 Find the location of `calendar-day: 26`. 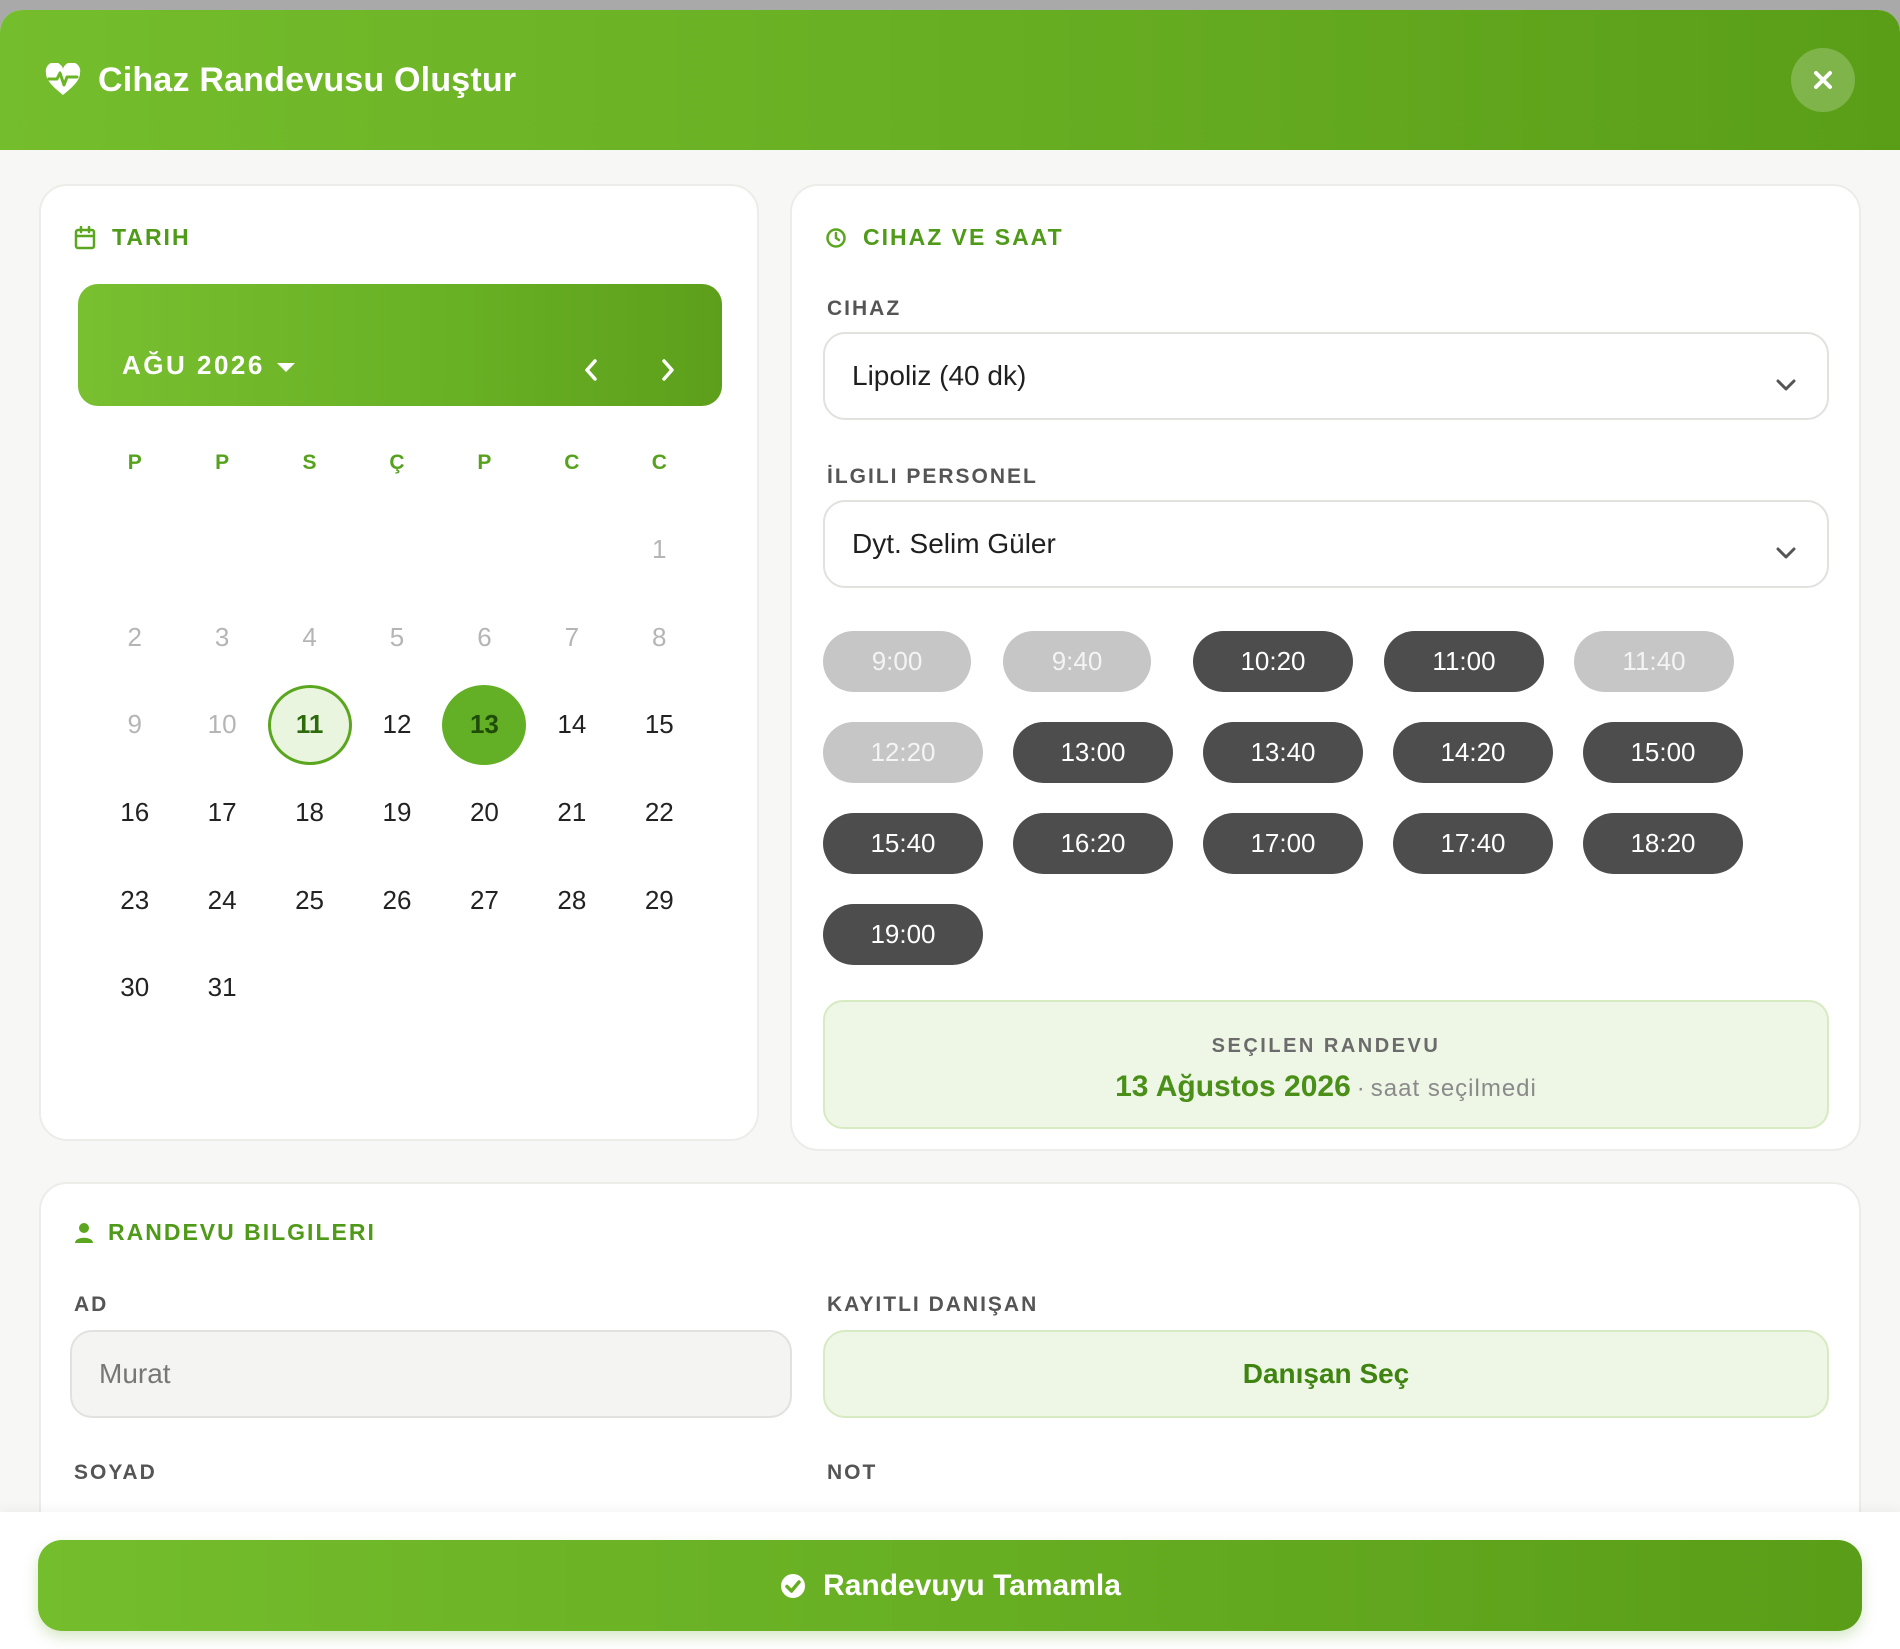

calendar-day: 26 is located at coordinates (396, 900).